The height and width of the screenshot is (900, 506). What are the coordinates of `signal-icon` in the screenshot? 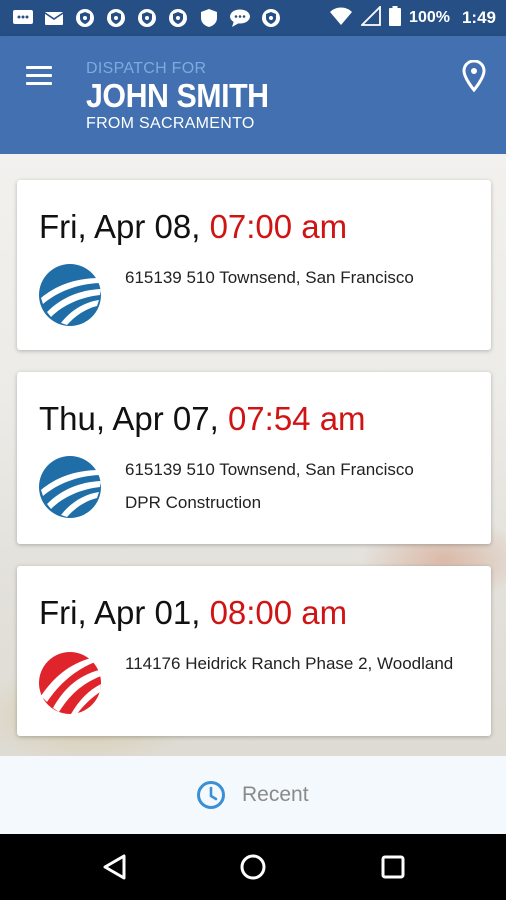 It's located at (370, 17).